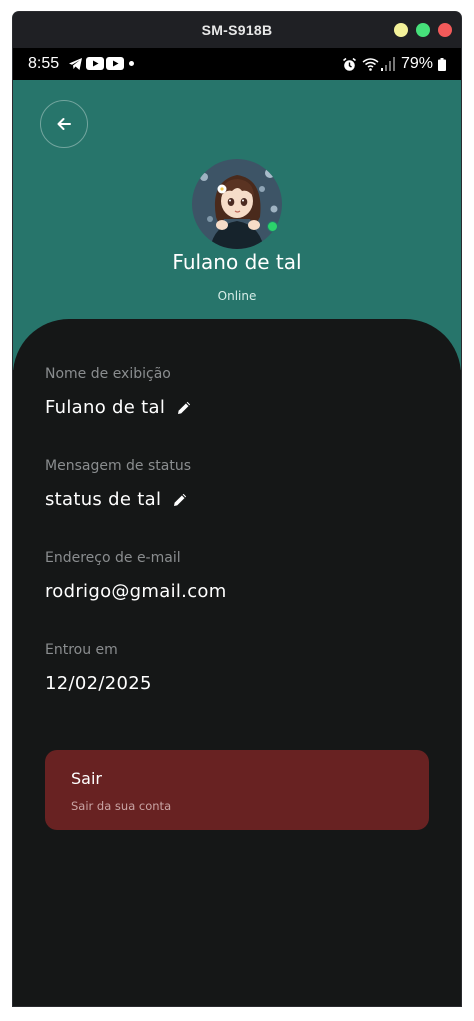 The height and width of the screenshot is (1021, 474). Describe the element at coordinates (237, 204) in the screenshot. I see `avatar` at that location.